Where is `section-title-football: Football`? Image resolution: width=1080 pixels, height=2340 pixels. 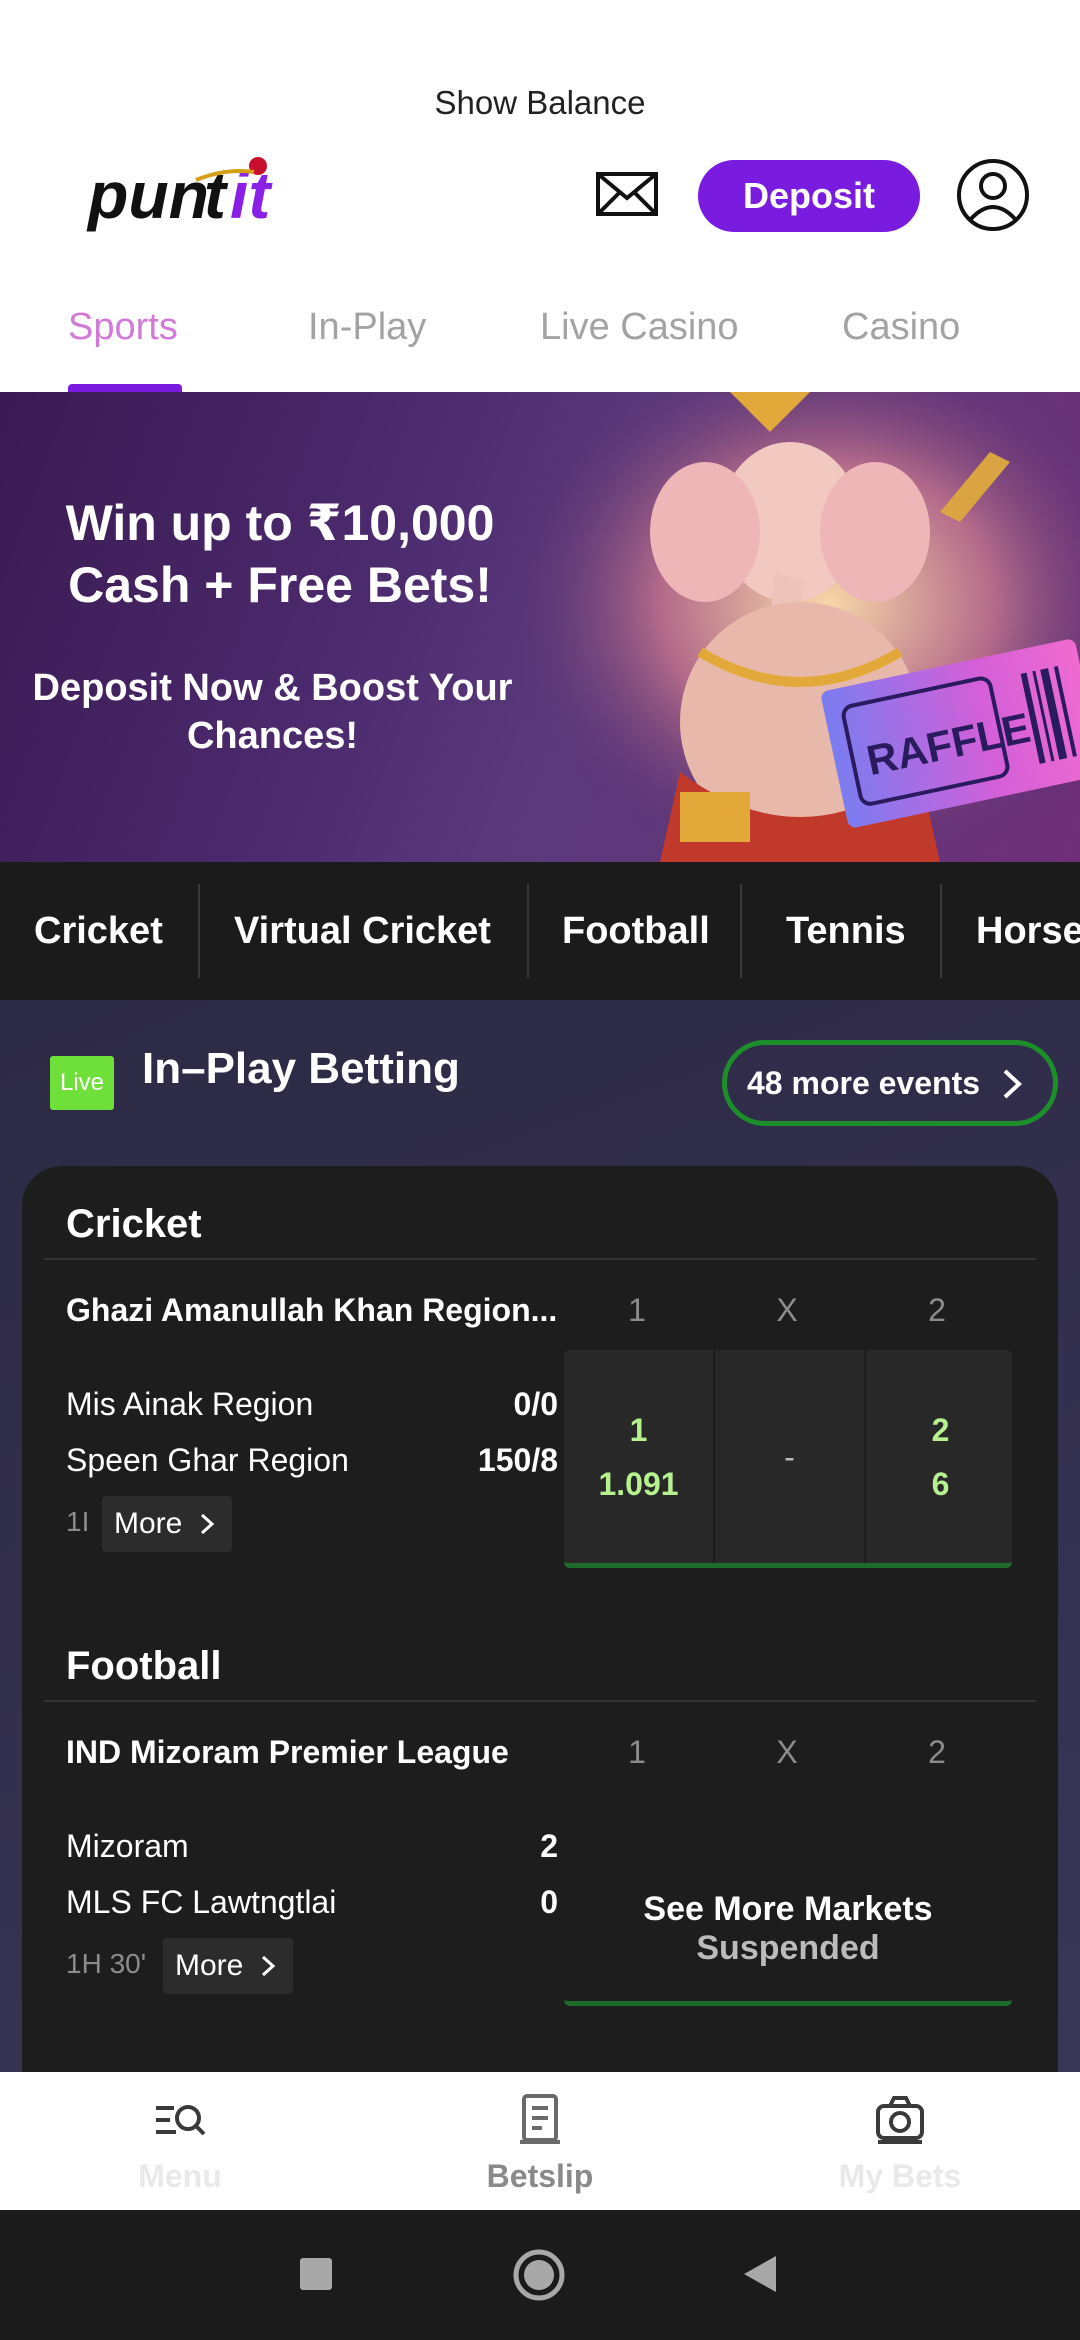
section-title-football: Football is located at coordinates (144, 1666).